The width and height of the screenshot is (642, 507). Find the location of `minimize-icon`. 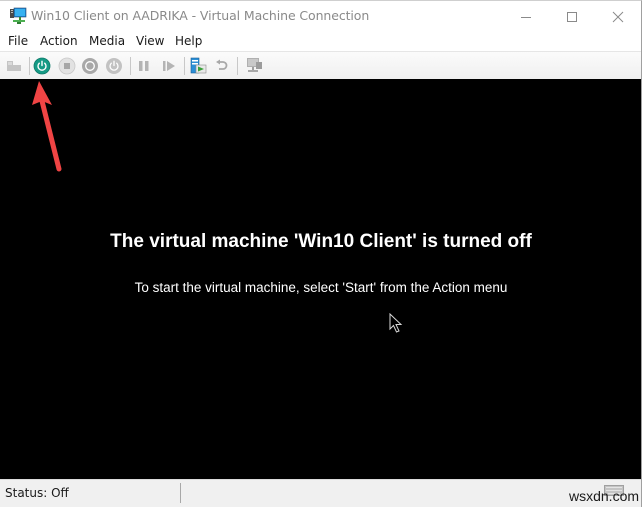

minimize-icon is located at coordinates (526, 17).